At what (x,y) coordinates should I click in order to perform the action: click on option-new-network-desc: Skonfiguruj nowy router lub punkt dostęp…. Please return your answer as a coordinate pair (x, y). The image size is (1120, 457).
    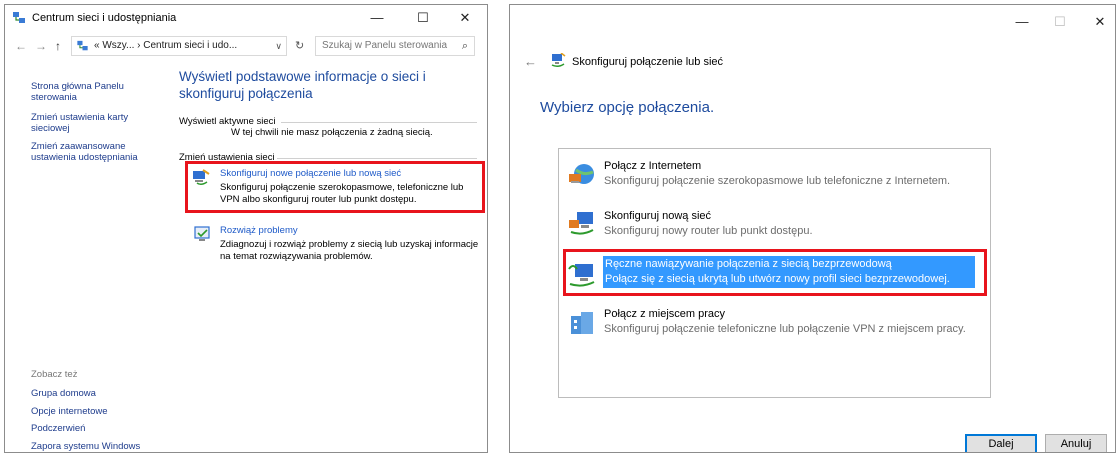
    Looking at the image, I should click on (708, 231).